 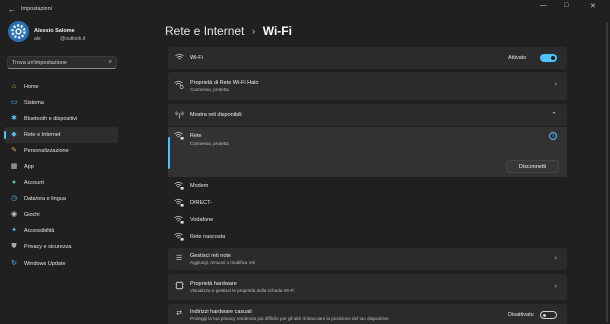 What do you see at coordinates (221, 312) in the screenshot?
I see `random-mac-title: Indirizzi hardware casuali` at bounding box center [221, 312].